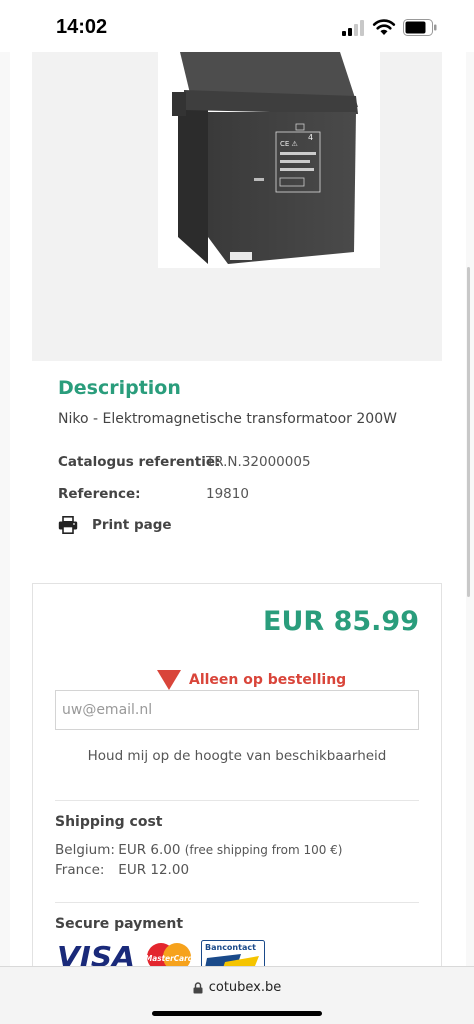  Describe the element at coordinates (265, 158) in the screenshot. I see `transformer-image: CE ⚠ 4` at that location.